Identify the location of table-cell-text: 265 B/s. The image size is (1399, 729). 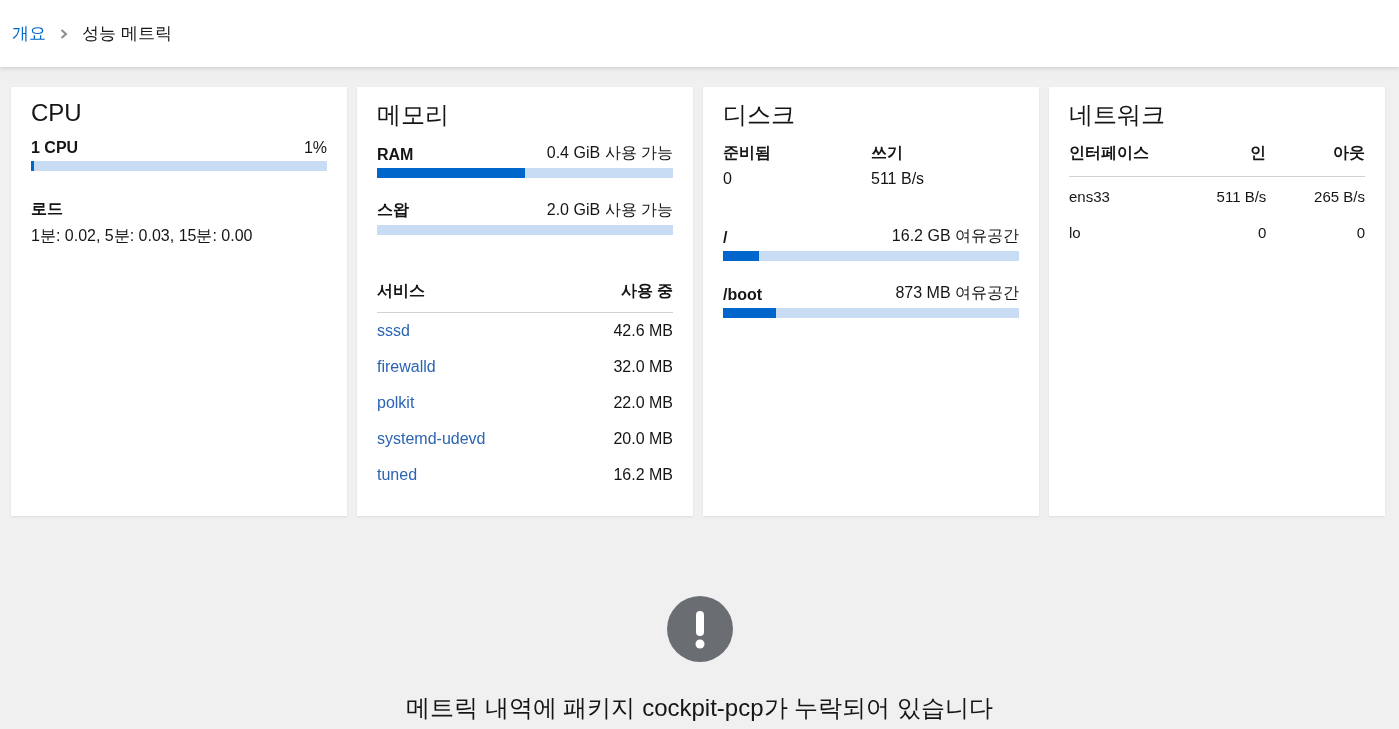
(1339, 196).